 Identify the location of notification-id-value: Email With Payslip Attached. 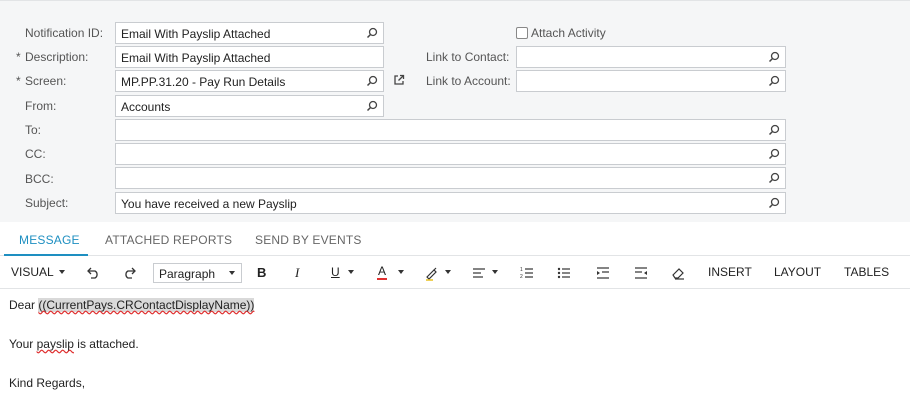
(196, 34).